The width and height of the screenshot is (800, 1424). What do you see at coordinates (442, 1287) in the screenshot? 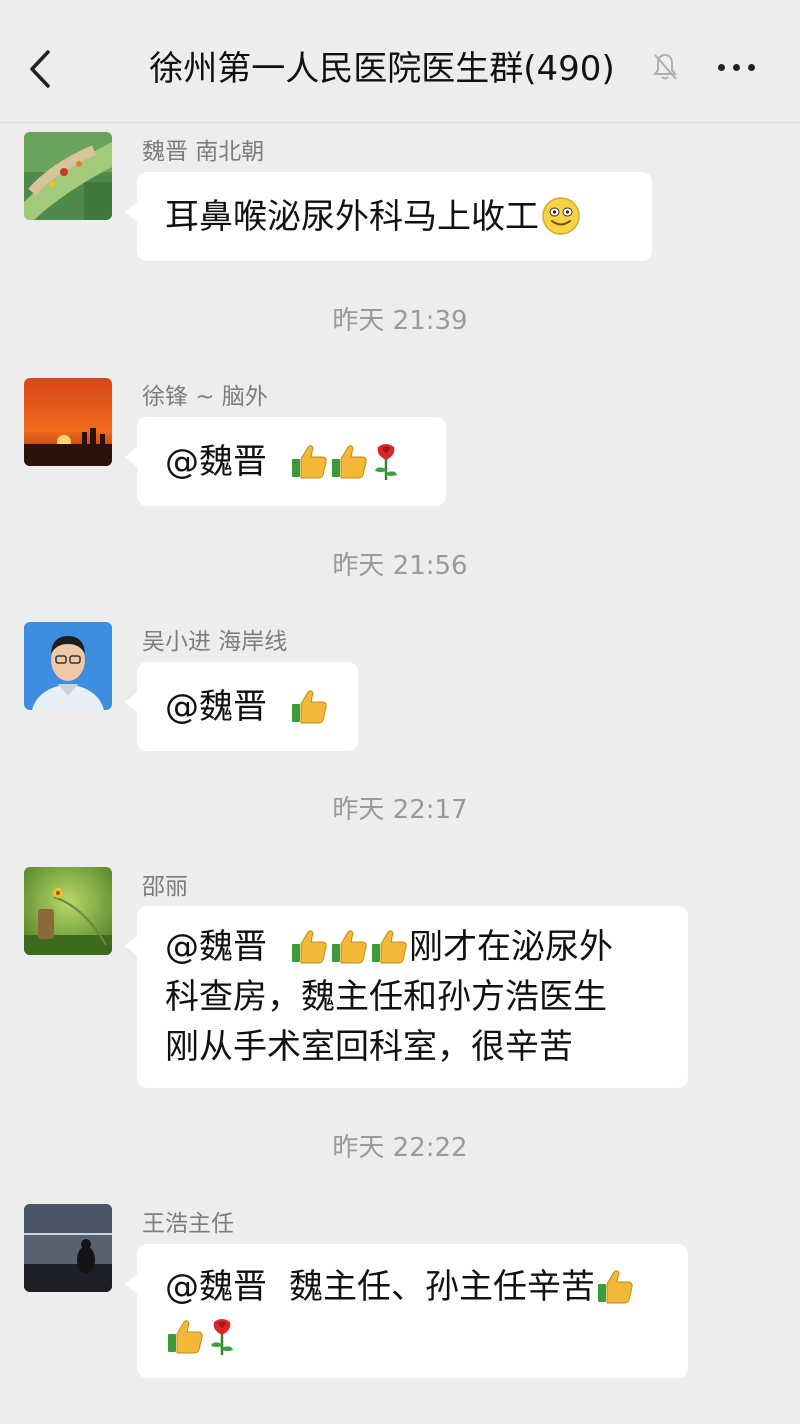
I see `message-text: 魏主任、孙主任辛苦` at bounding box center [442, 1287].